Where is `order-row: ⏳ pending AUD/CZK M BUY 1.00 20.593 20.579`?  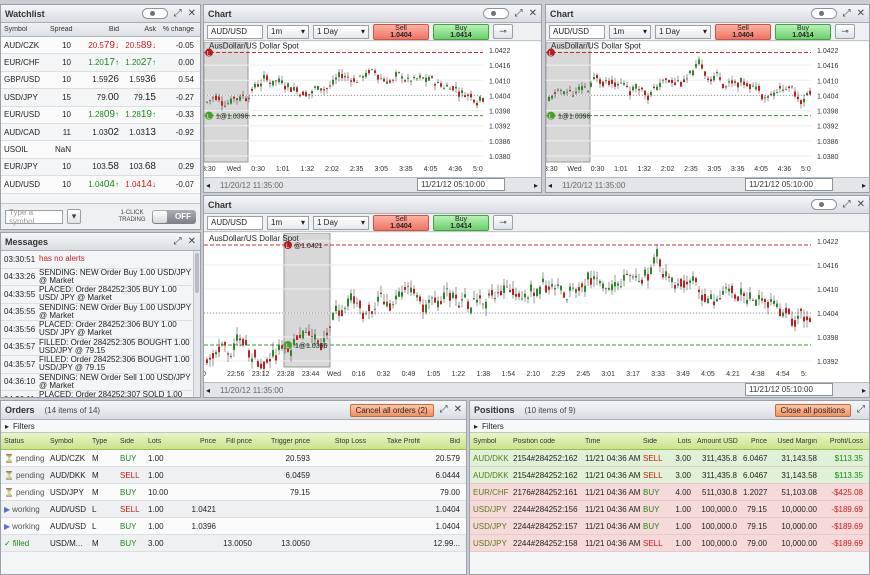 order-row: ⏳ pending AUD/CZK M BUY 1.00 20.593 20.579 is located at coordinates (233, 458).